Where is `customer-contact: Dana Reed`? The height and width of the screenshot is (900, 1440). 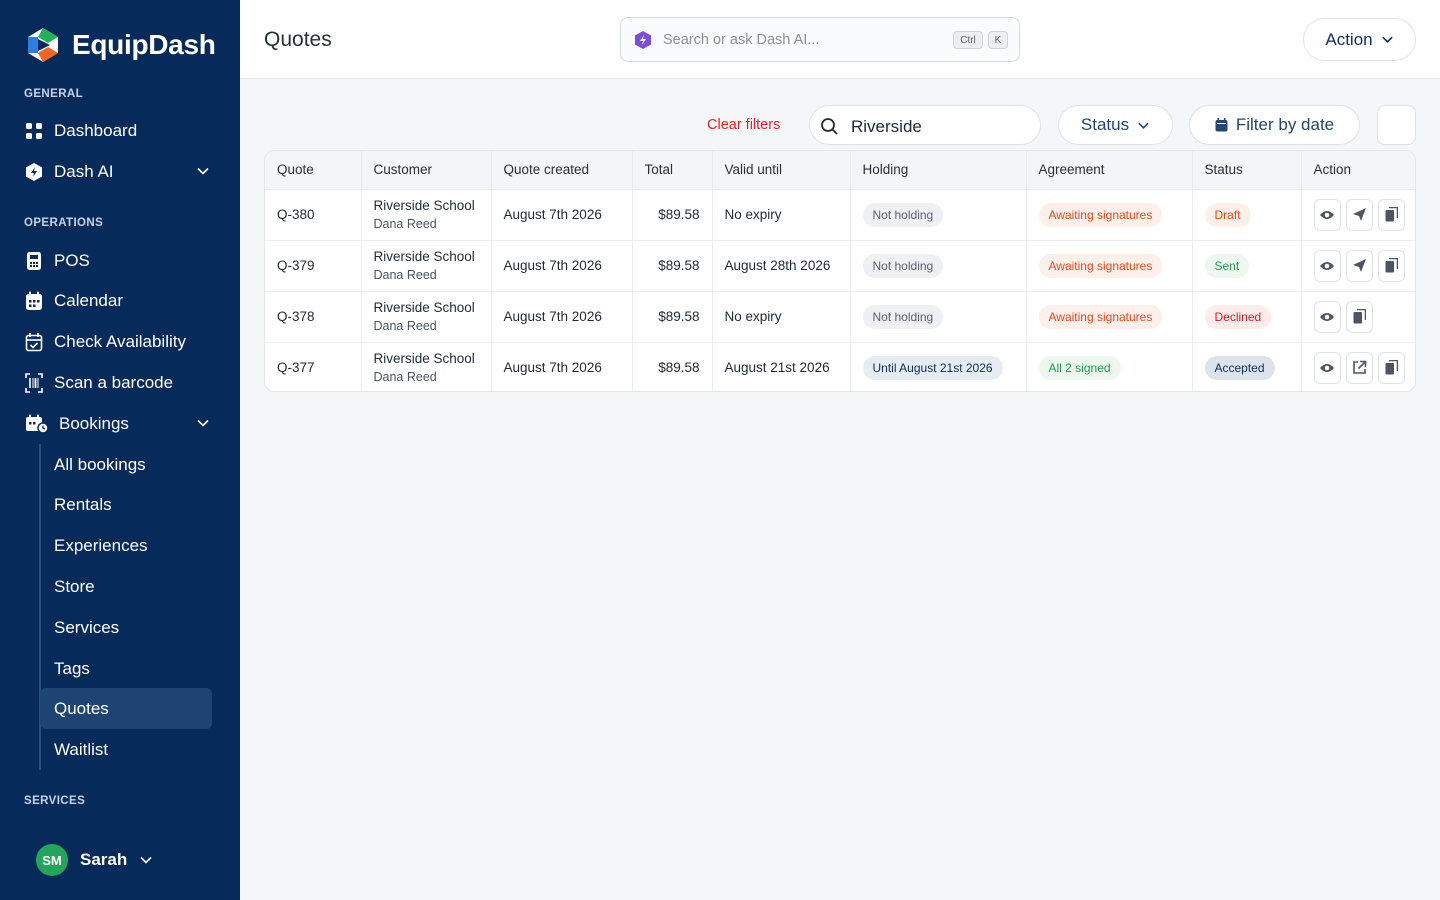 customer-contact: Dana Reed is located at coordinates (405, 223).